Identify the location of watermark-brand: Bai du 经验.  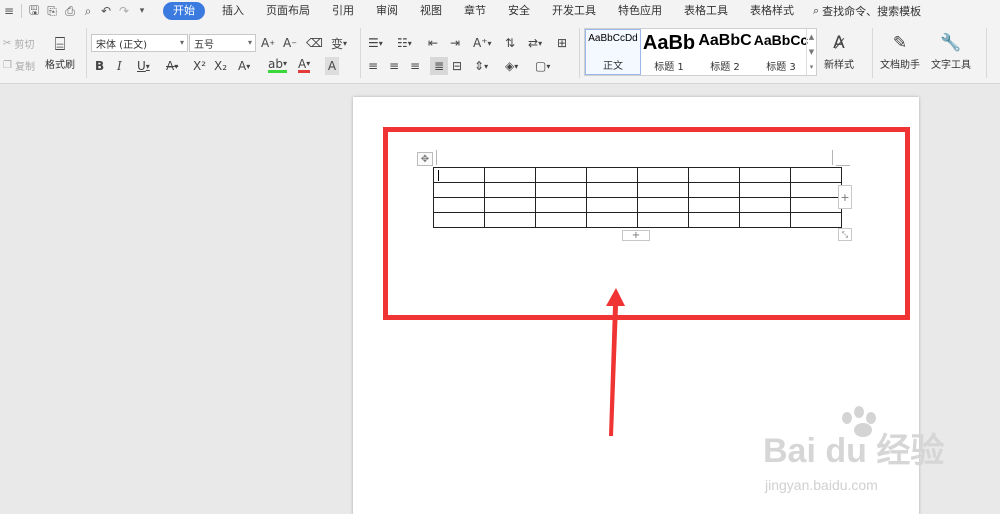
(853, 450).